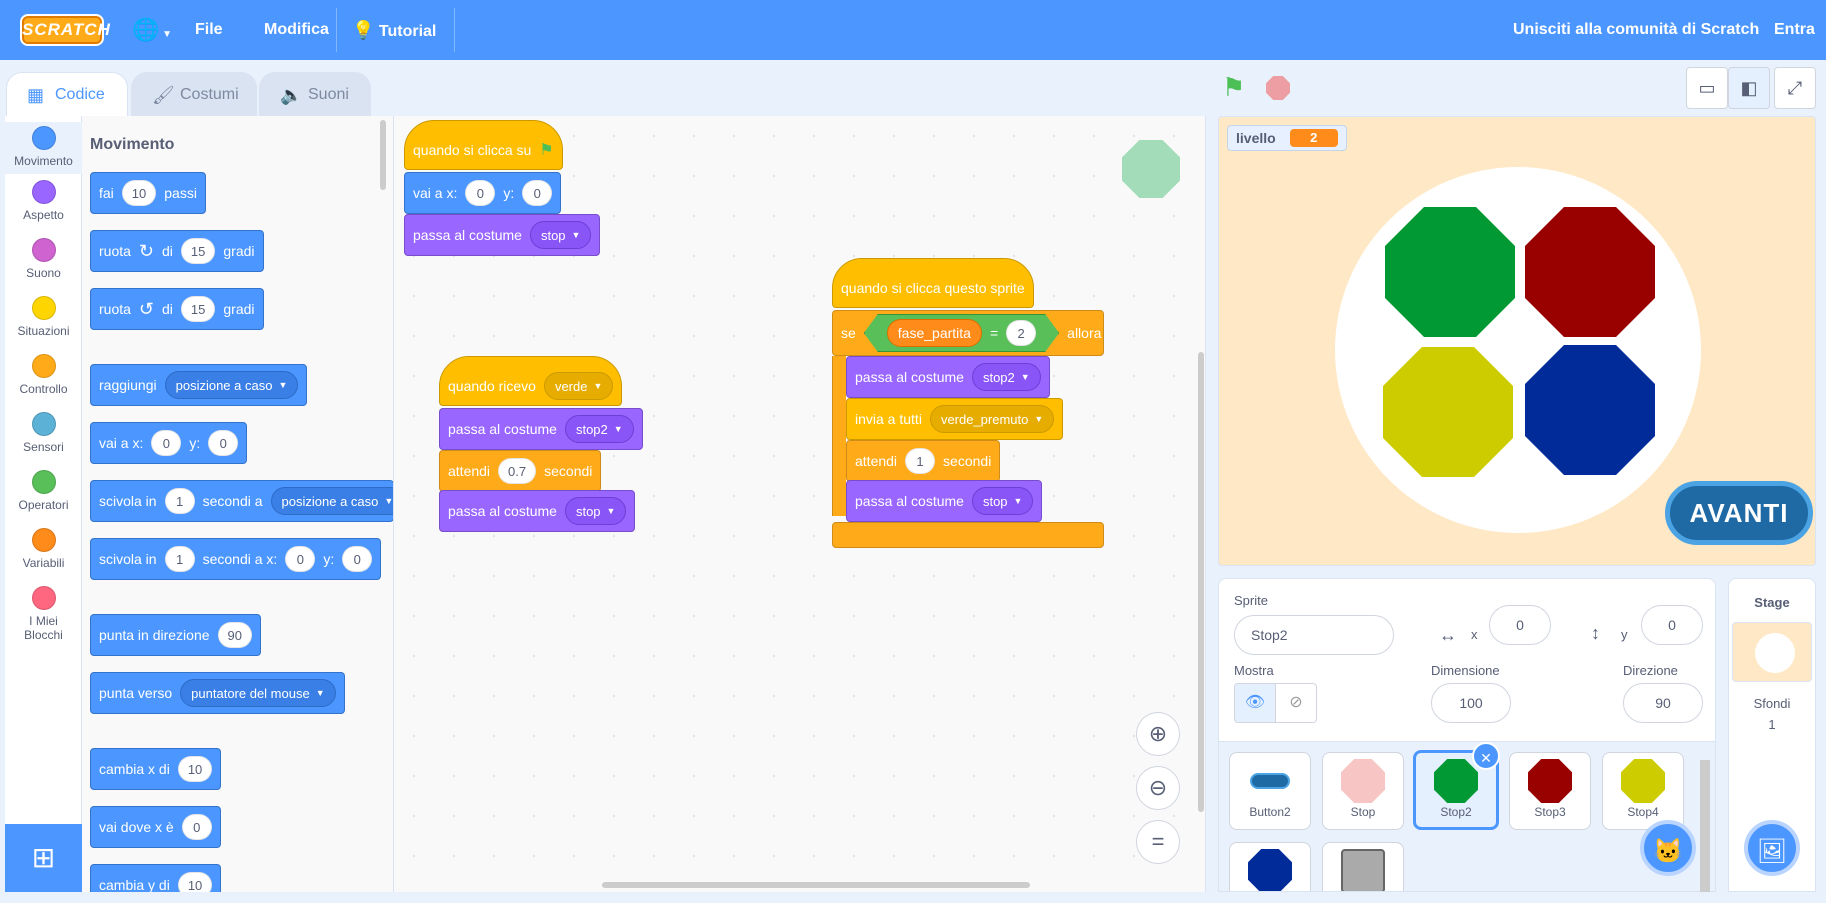  Describe the element at coordinates (1739, 513) in the screenshot. I see `avanti-button: AVANTI` at that location.